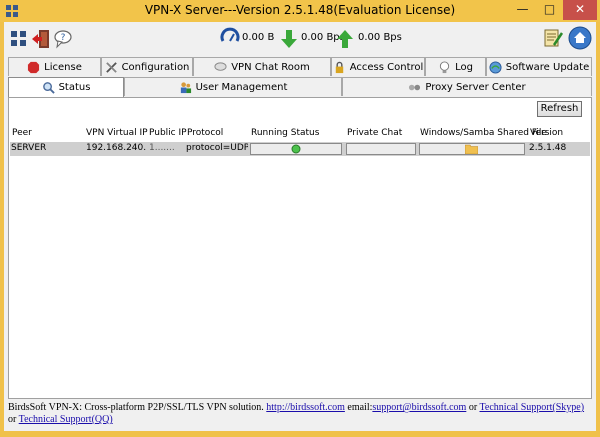 Image resolution: width=600 pixels, height=437 pixels. What do you see at coordinates (19, 39) in the screenshot?
I see `grid-menu-icon` at bounding box center [19, 39].